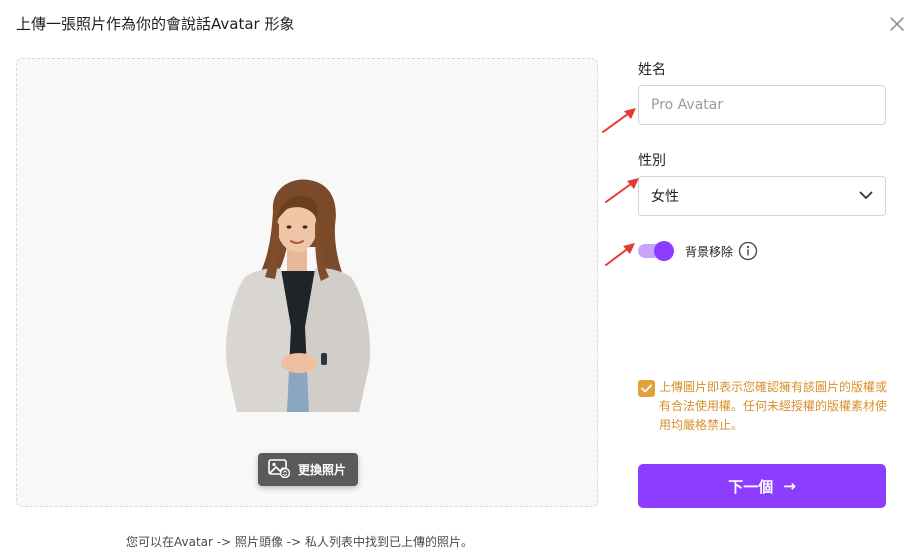 The height and width of the screenshot is (557, 912). Describe the element at coordinates (155, 24) in the screenshot. I see `dialog-title: 上傳一張照片作為你的會說話Avatar 形象` at that location.